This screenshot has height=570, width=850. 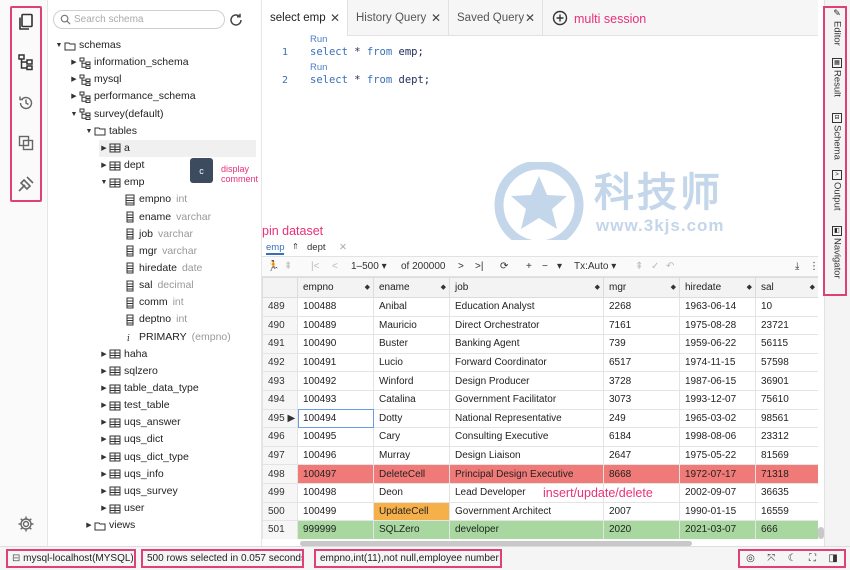 What do you see at coordinates (655, 266) in the screenshot?
I see `apply-icon: ✓` at bounding box center [655, 266].